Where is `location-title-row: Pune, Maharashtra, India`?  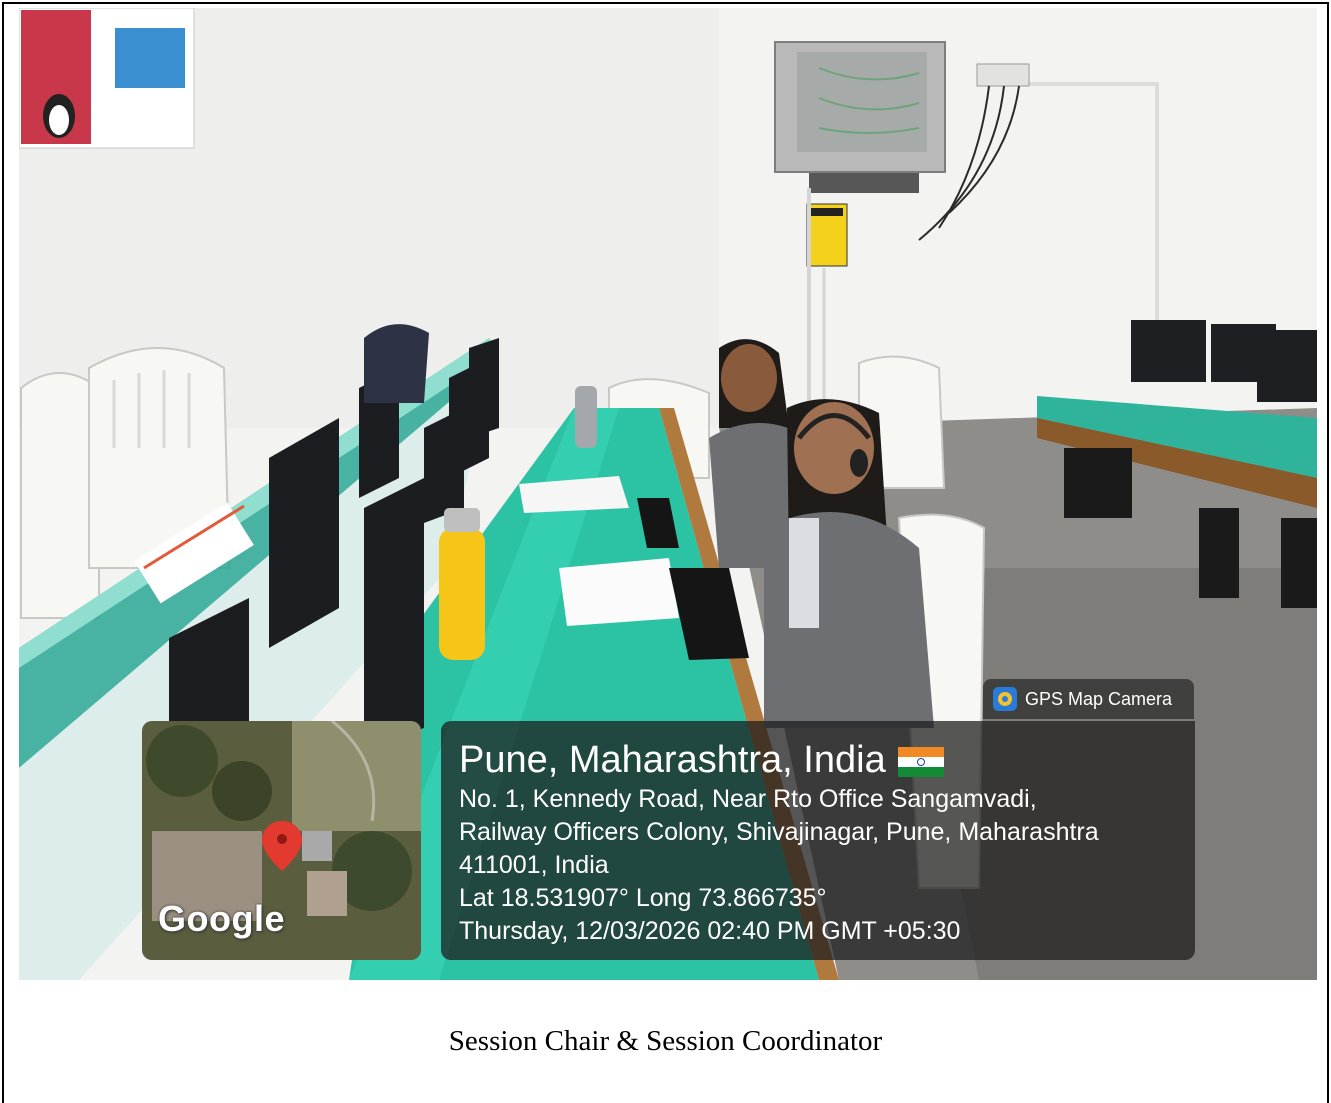
location-title-row: Pune, Maharashtra, India is located at coordinates (818, 760).